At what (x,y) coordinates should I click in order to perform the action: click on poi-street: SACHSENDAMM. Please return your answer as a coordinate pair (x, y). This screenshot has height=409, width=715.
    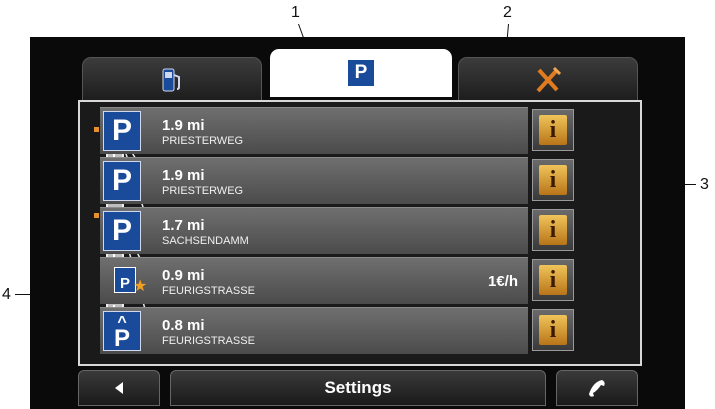
    Looking at the image, I should click on (205, 241).